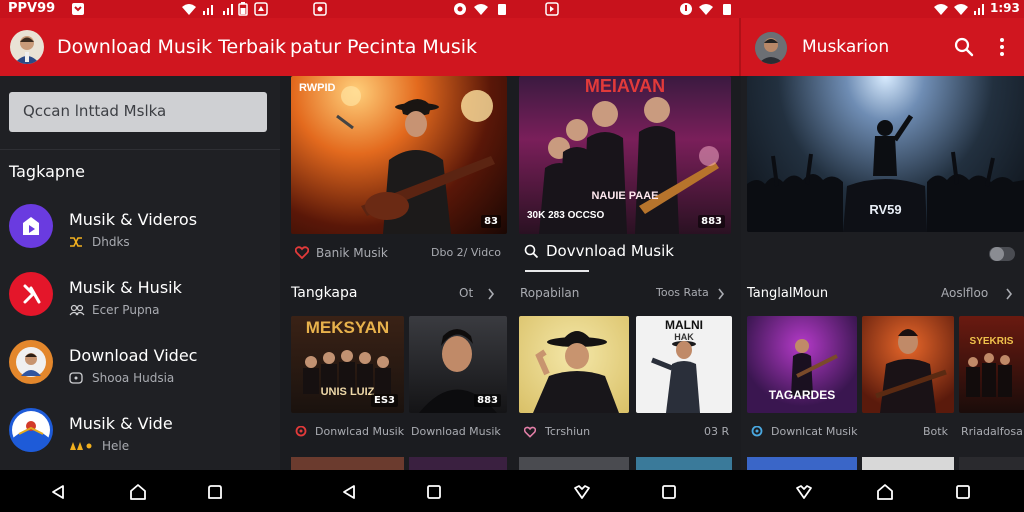  I want to click on list-item-title: Musik & Husik, so click(125, 287).